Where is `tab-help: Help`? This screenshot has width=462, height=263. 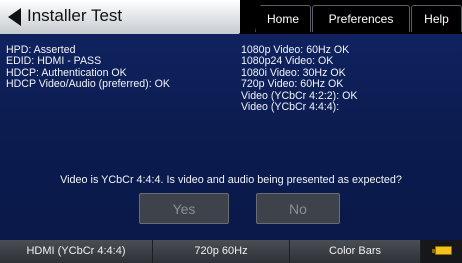
tab-help: Help is located at coordinates (436, 18).